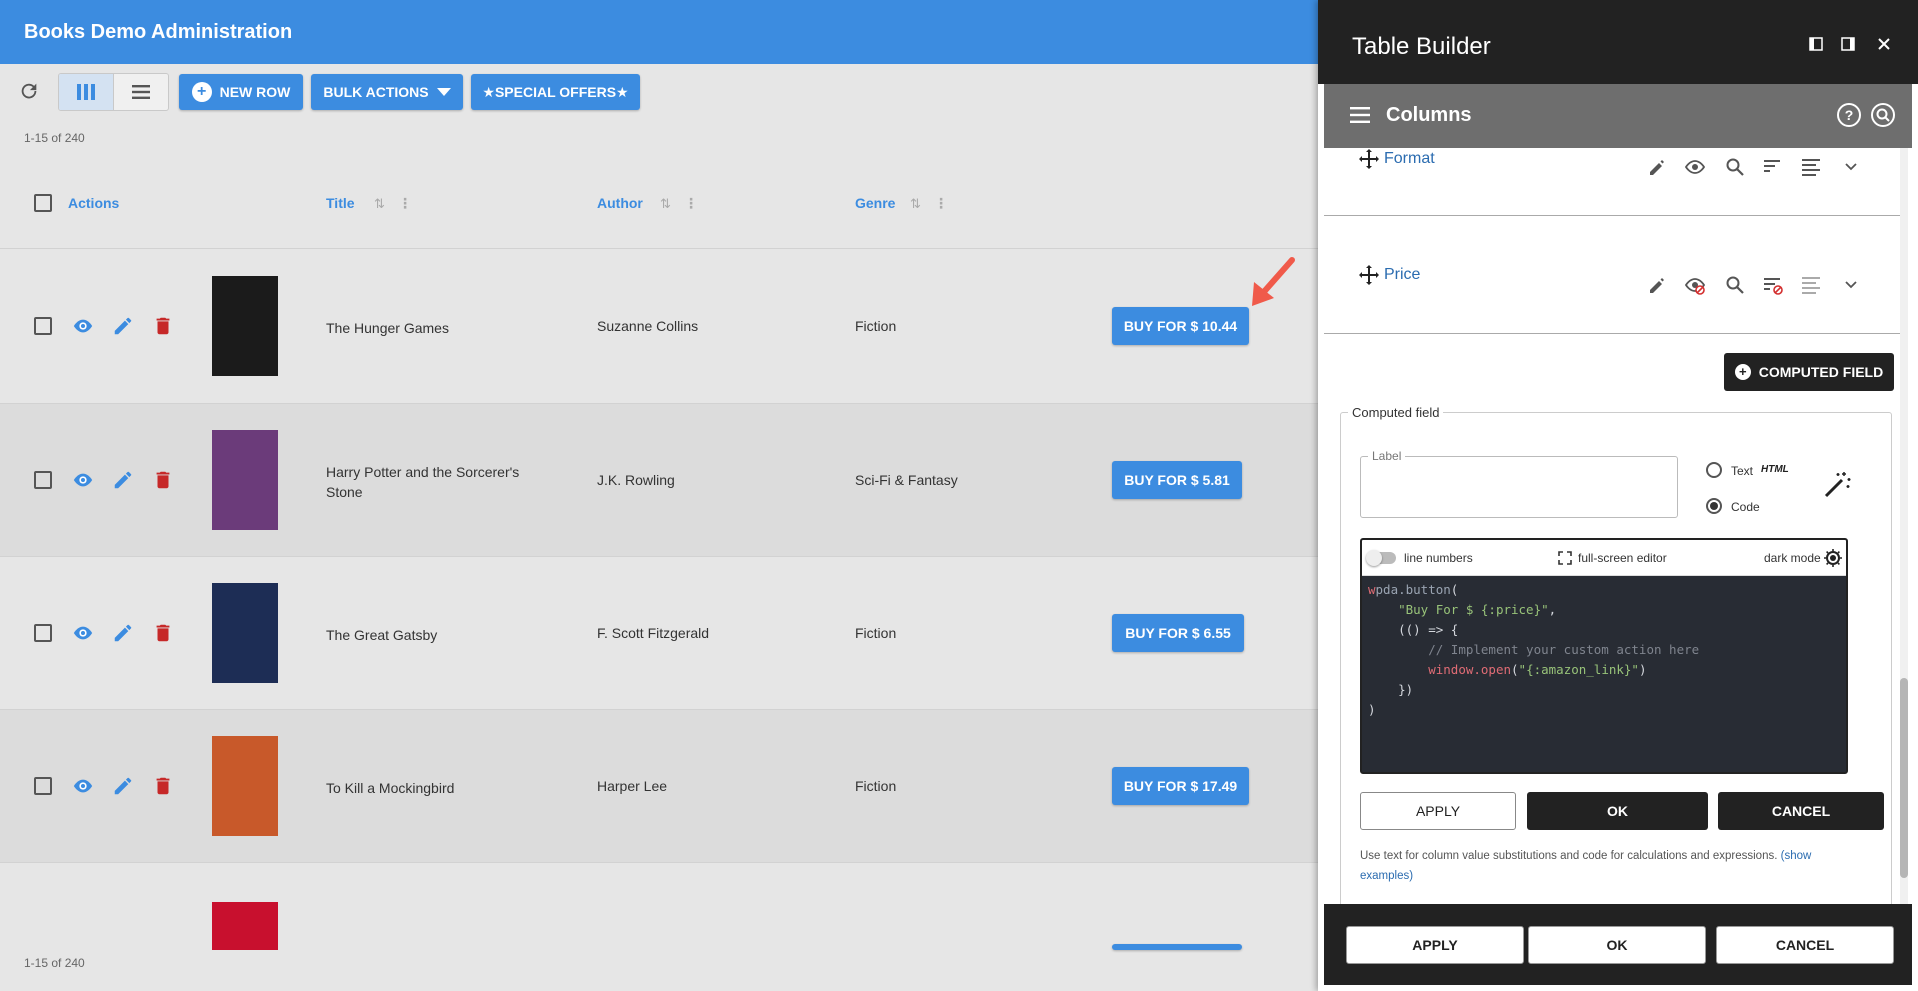 This screenshot has height=991, width=1918. What do you see at coordinates (1805, 945) in the screenshot?
I see `footer-cancel-button: Cancel` at bounding box center [1805, 945].